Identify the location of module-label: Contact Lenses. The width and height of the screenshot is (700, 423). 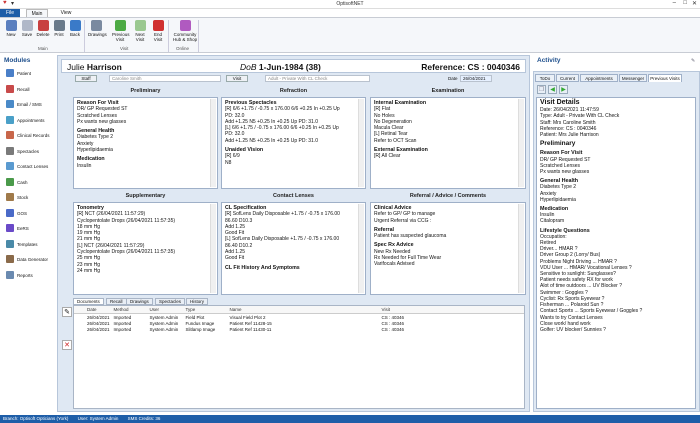
(33, 166).